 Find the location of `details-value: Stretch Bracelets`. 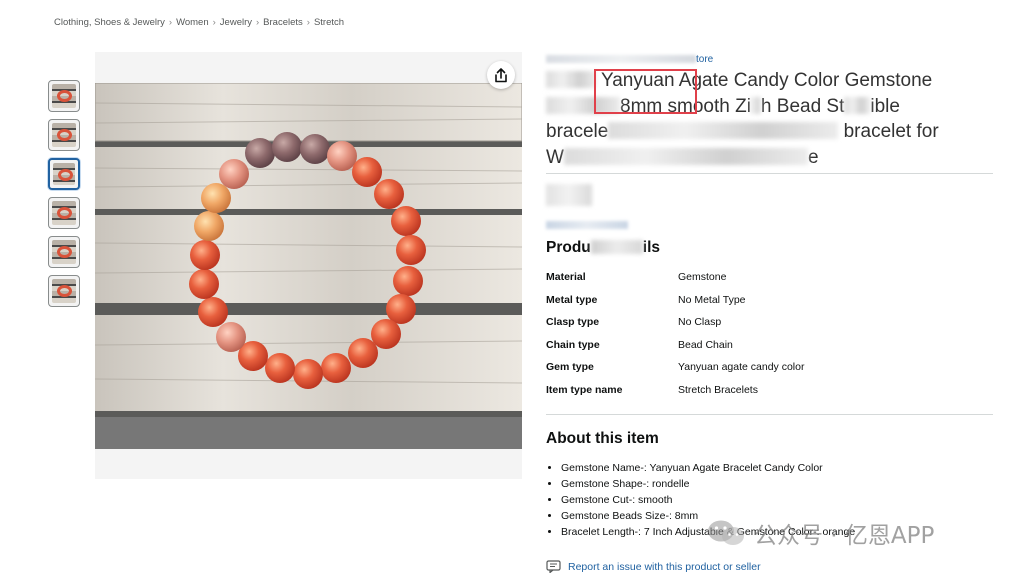

details-value: Stretch Bracelets is located at coordinates (718, 389).